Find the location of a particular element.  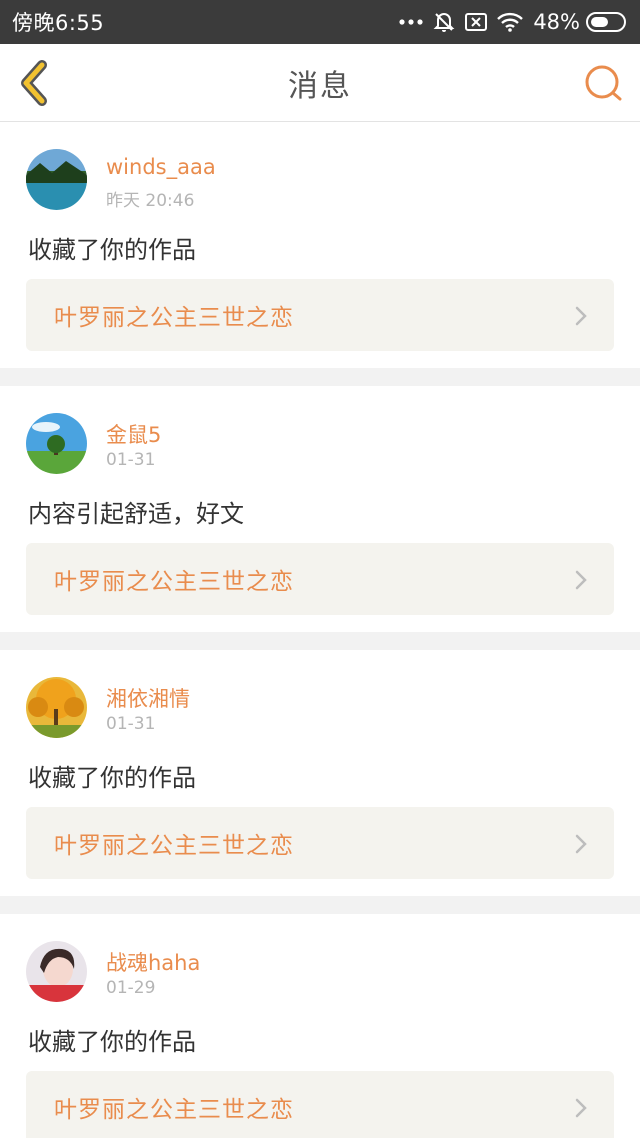

page-title: 消息 is located at coordinates (320, 86).